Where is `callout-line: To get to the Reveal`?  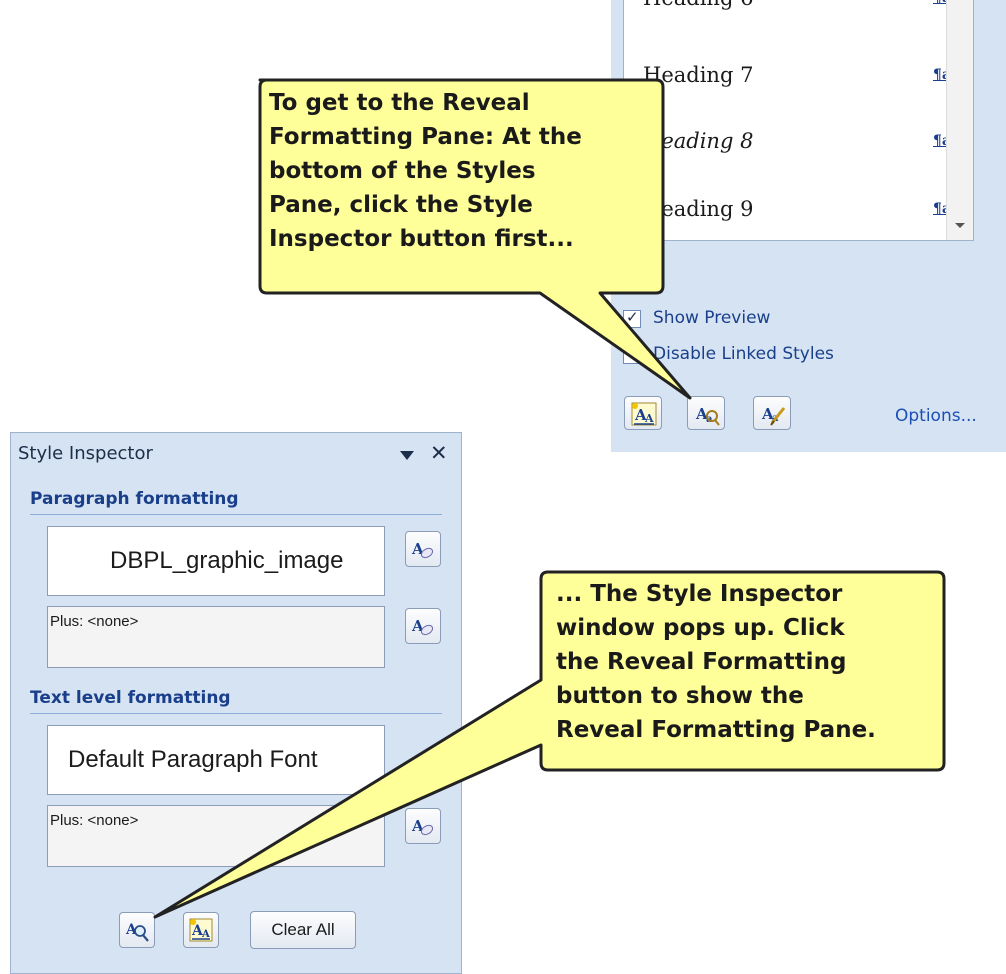
callout-line: To get to the Reveal is located at coordinates (399, 103).